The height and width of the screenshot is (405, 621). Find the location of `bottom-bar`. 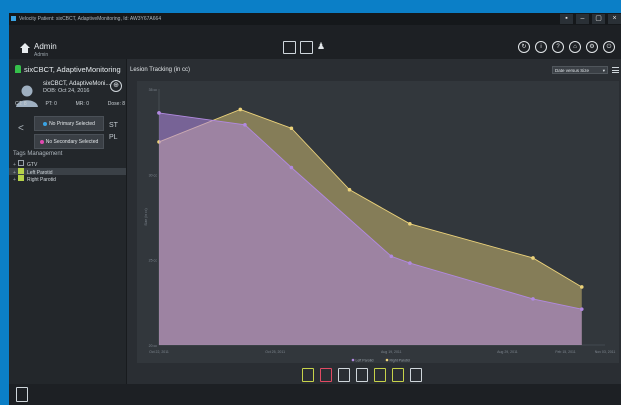

bottom-bar is located at coordinates (315, 394).